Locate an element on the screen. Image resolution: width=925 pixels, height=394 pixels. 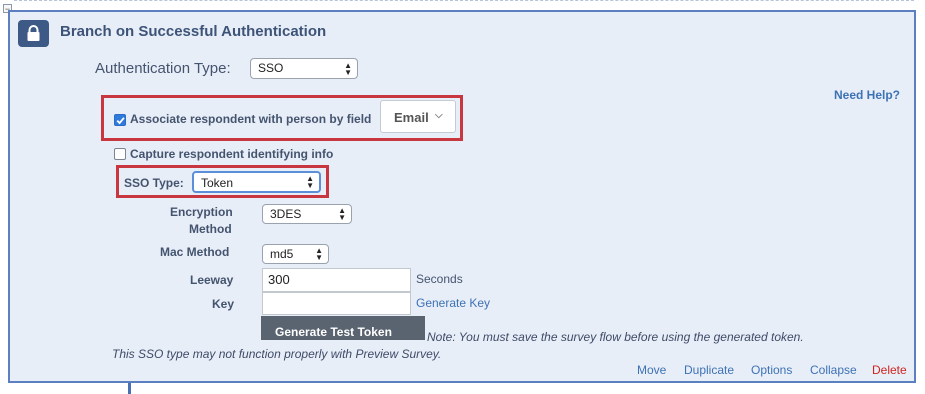
lock-icon is located at coordinates (33, 33).